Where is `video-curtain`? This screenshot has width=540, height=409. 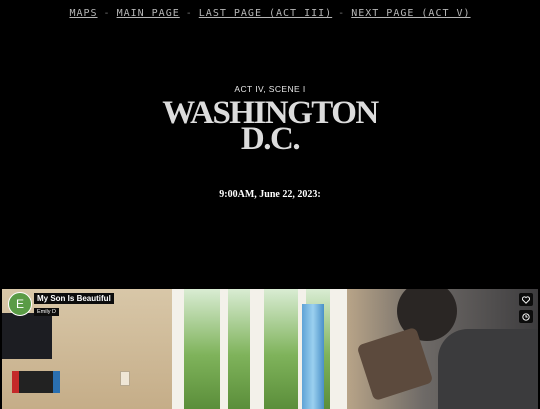 video-curtain is located at coordinates (313, 356).